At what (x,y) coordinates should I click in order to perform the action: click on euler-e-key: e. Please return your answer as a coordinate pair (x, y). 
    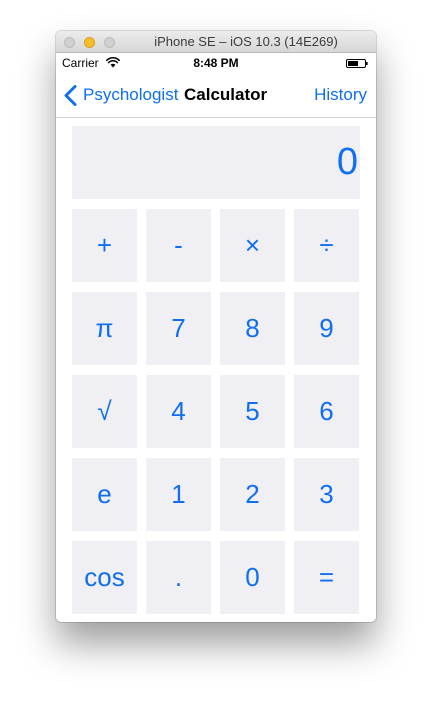
    Looking at the image, I should click on (104, 494).